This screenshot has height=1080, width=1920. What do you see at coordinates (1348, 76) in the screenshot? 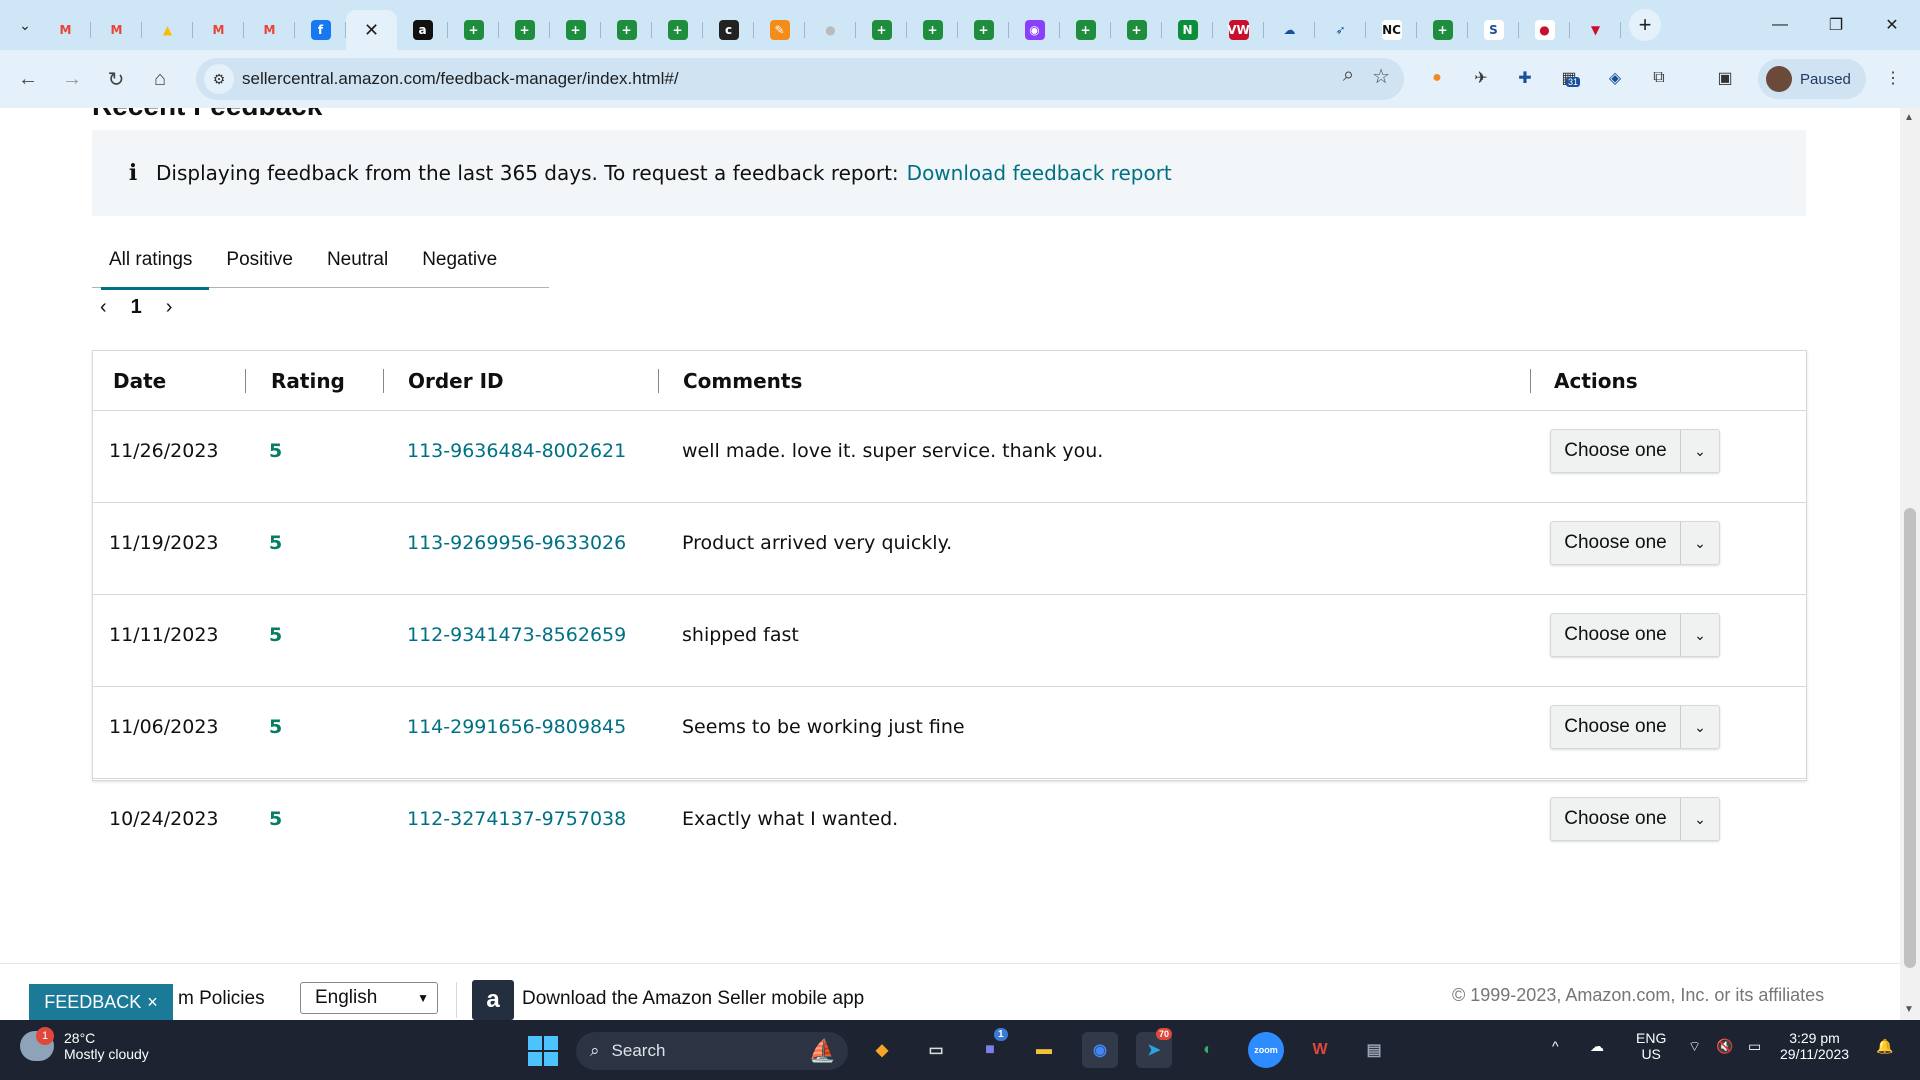
I see `zoom-icon: ⌕` at bounding box center [1348, 76].